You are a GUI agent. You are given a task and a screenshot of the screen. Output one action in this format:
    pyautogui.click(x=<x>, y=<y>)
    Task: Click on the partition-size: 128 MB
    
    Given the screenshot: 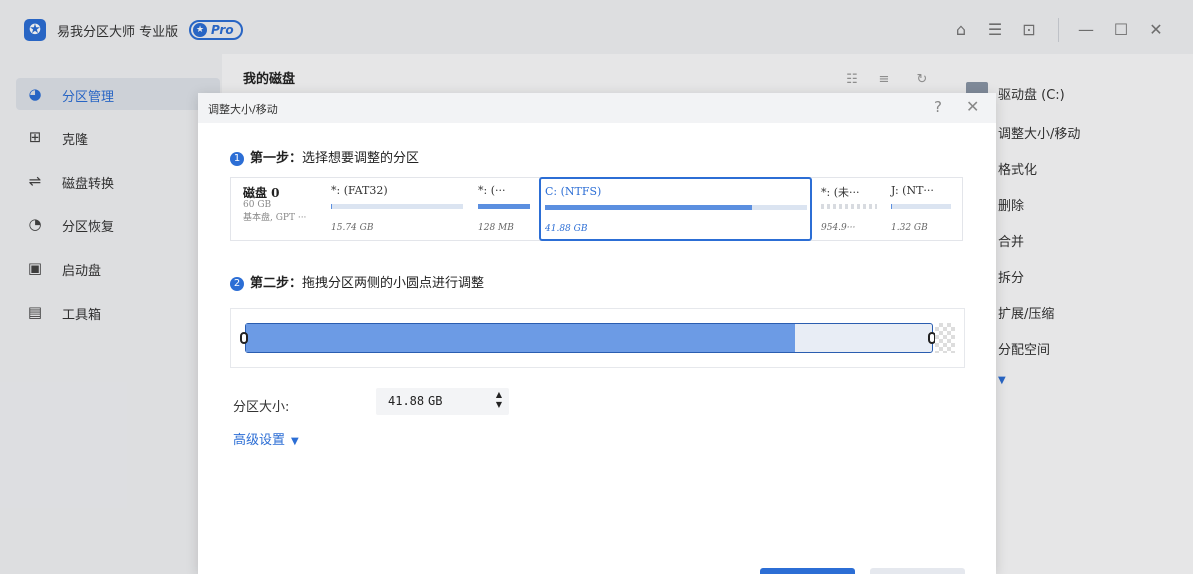 What is the action you would take?
    pyautogui.click(x=496, y=228)
    